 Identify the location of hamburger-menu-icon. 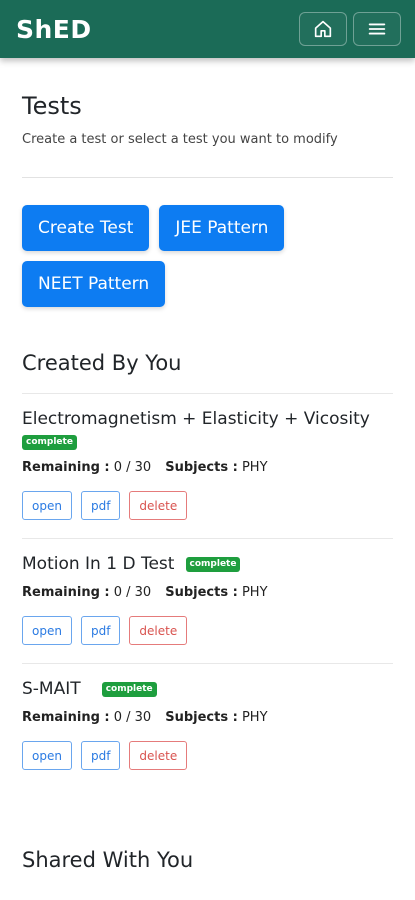
(377, 29).